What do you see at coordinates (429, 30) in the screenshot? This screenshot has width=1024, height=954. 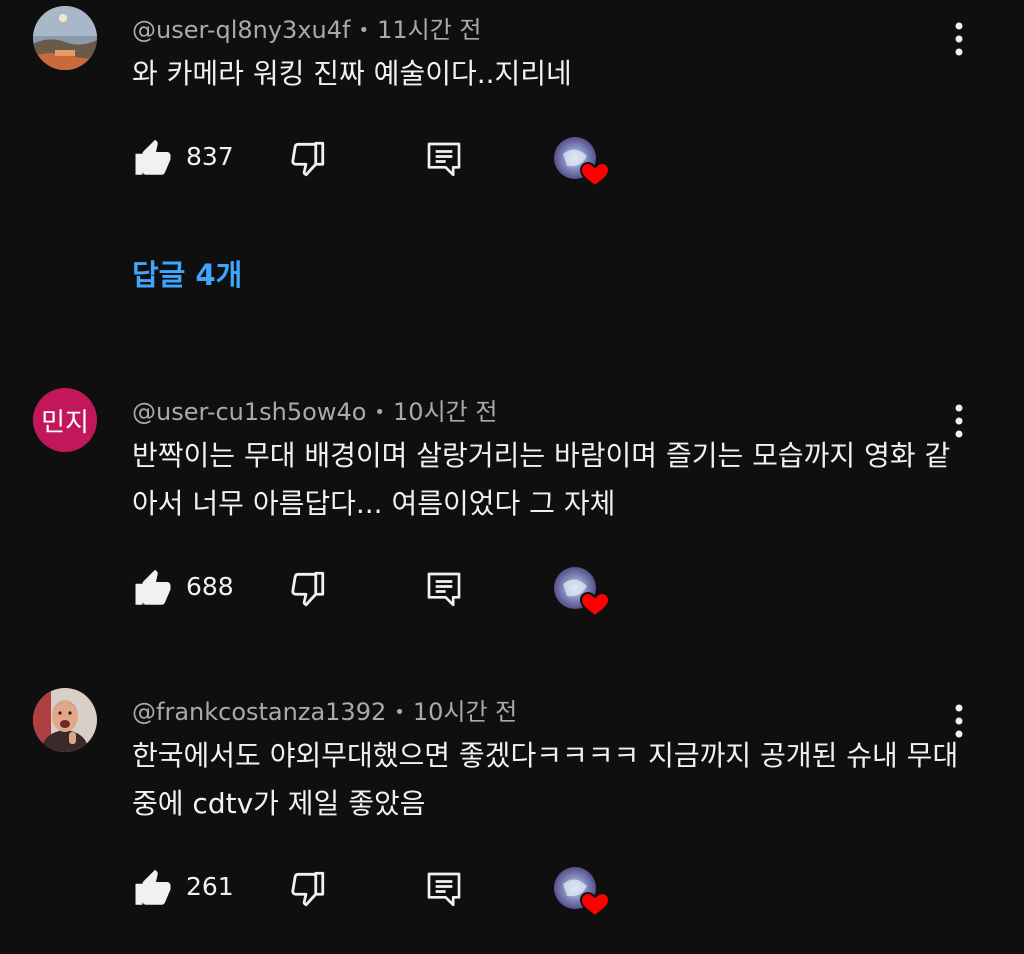 I see `timestamp: 11시간 전` at bounding box center [429, 30].